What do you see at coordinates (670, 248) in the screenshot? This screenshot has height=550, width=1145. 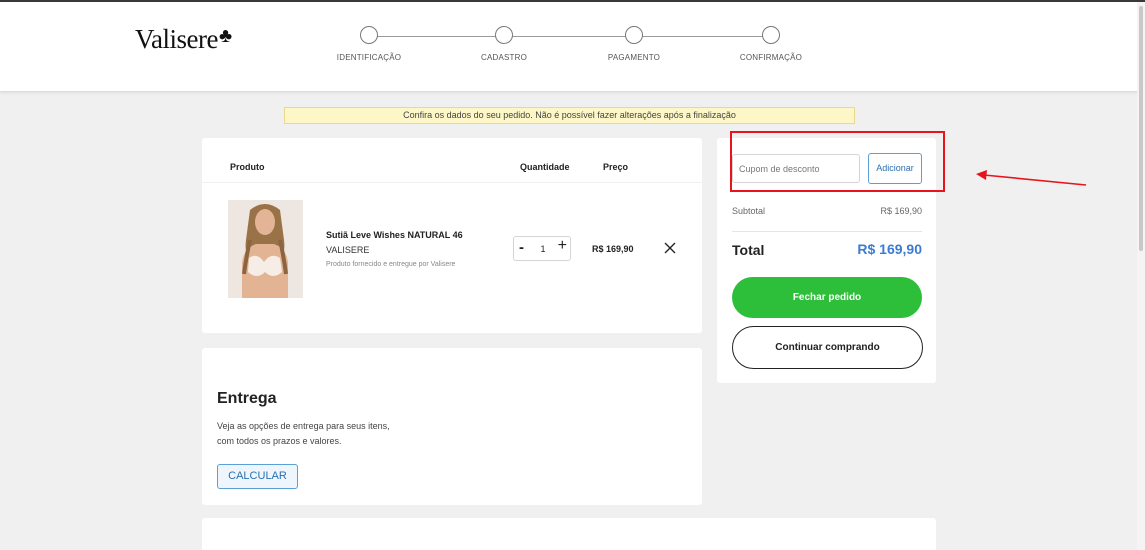 I see `close-icon` at bounding box center [670, 248].